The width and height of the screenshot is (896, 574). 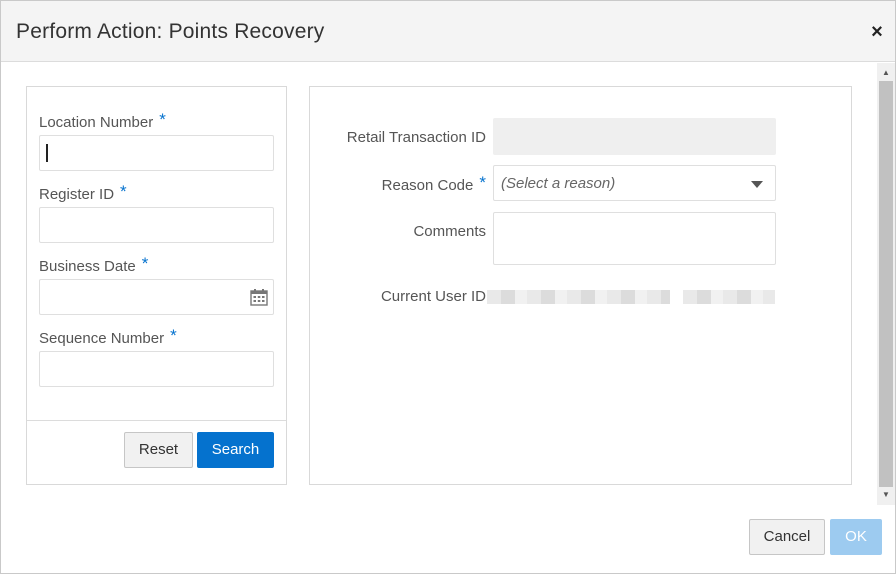 I want to click on reason-code-placeholder: (Select a reason), so click(x=558, y=183).